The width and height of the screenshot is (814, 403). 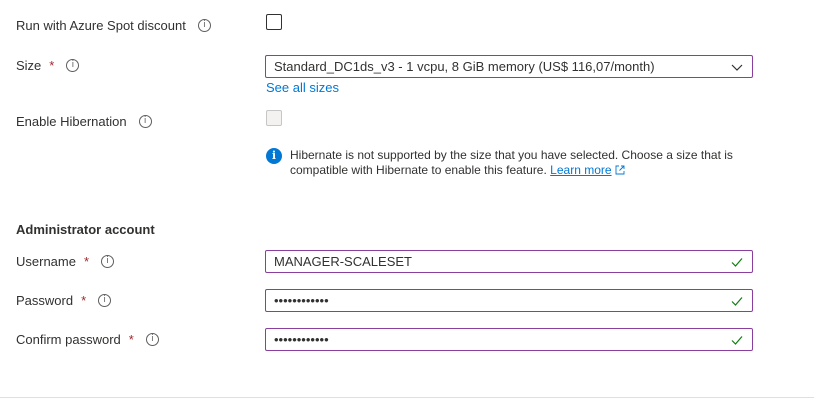 I want to click on hibernation-row: Enable Hibernation i, so click(x=84, y=121).